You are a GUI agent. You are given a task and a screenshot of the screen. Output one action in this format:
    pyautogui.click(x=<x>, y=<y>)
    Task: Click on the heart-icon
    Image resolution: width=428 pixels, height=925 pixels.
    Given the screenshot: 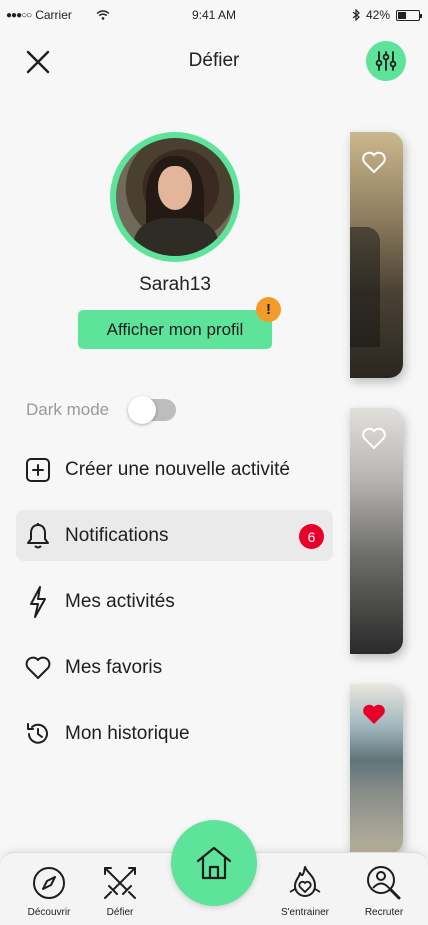 What is the action you would take?
    pyautogui.click(x=38, y=668)
    